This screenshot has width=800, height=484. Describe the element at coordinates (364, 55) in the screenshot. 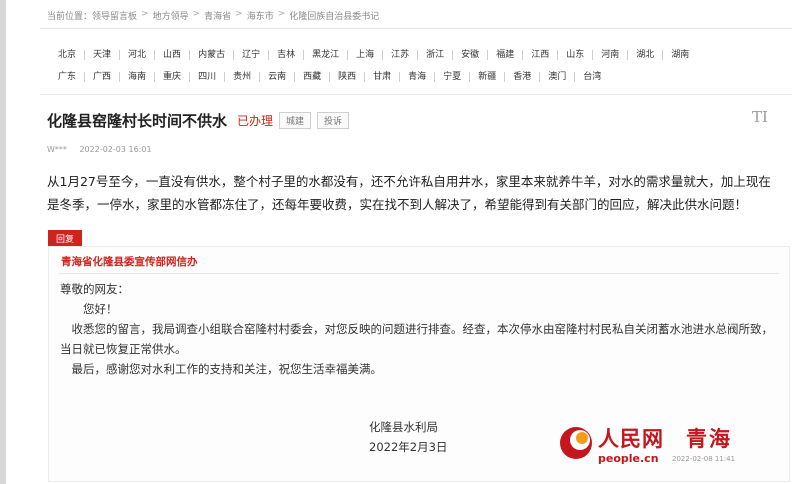

I see `region-link: 上海` at that location.